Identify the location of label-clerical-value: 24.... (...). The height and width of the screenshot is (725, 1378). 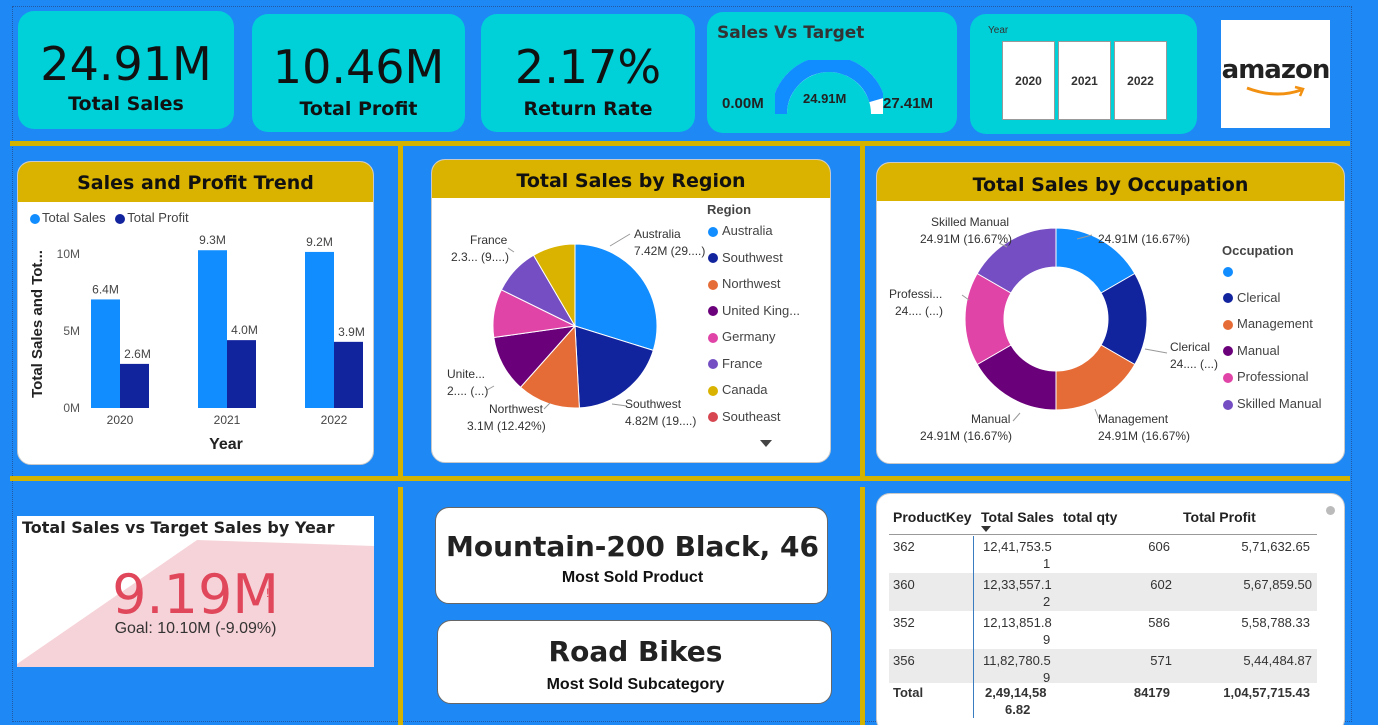
(1194, 364).